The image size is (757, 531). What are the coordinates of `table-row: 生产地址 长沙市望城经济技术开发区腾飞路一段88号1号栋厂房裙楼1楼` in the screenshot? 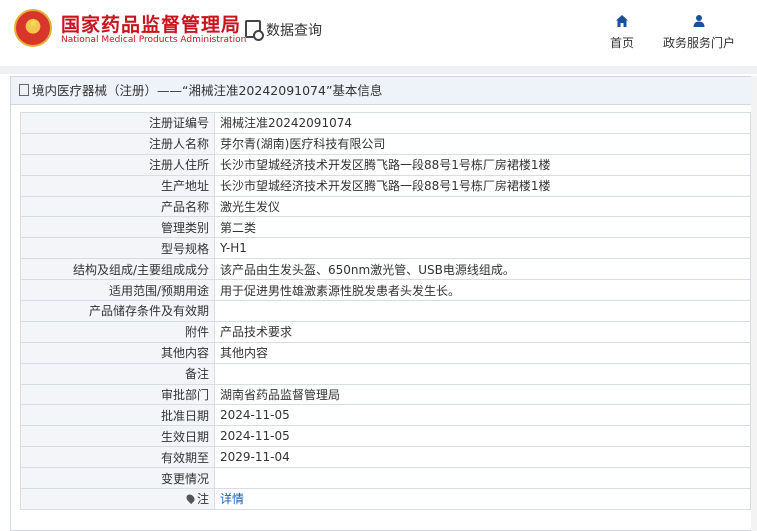 It's located at (385, 185).